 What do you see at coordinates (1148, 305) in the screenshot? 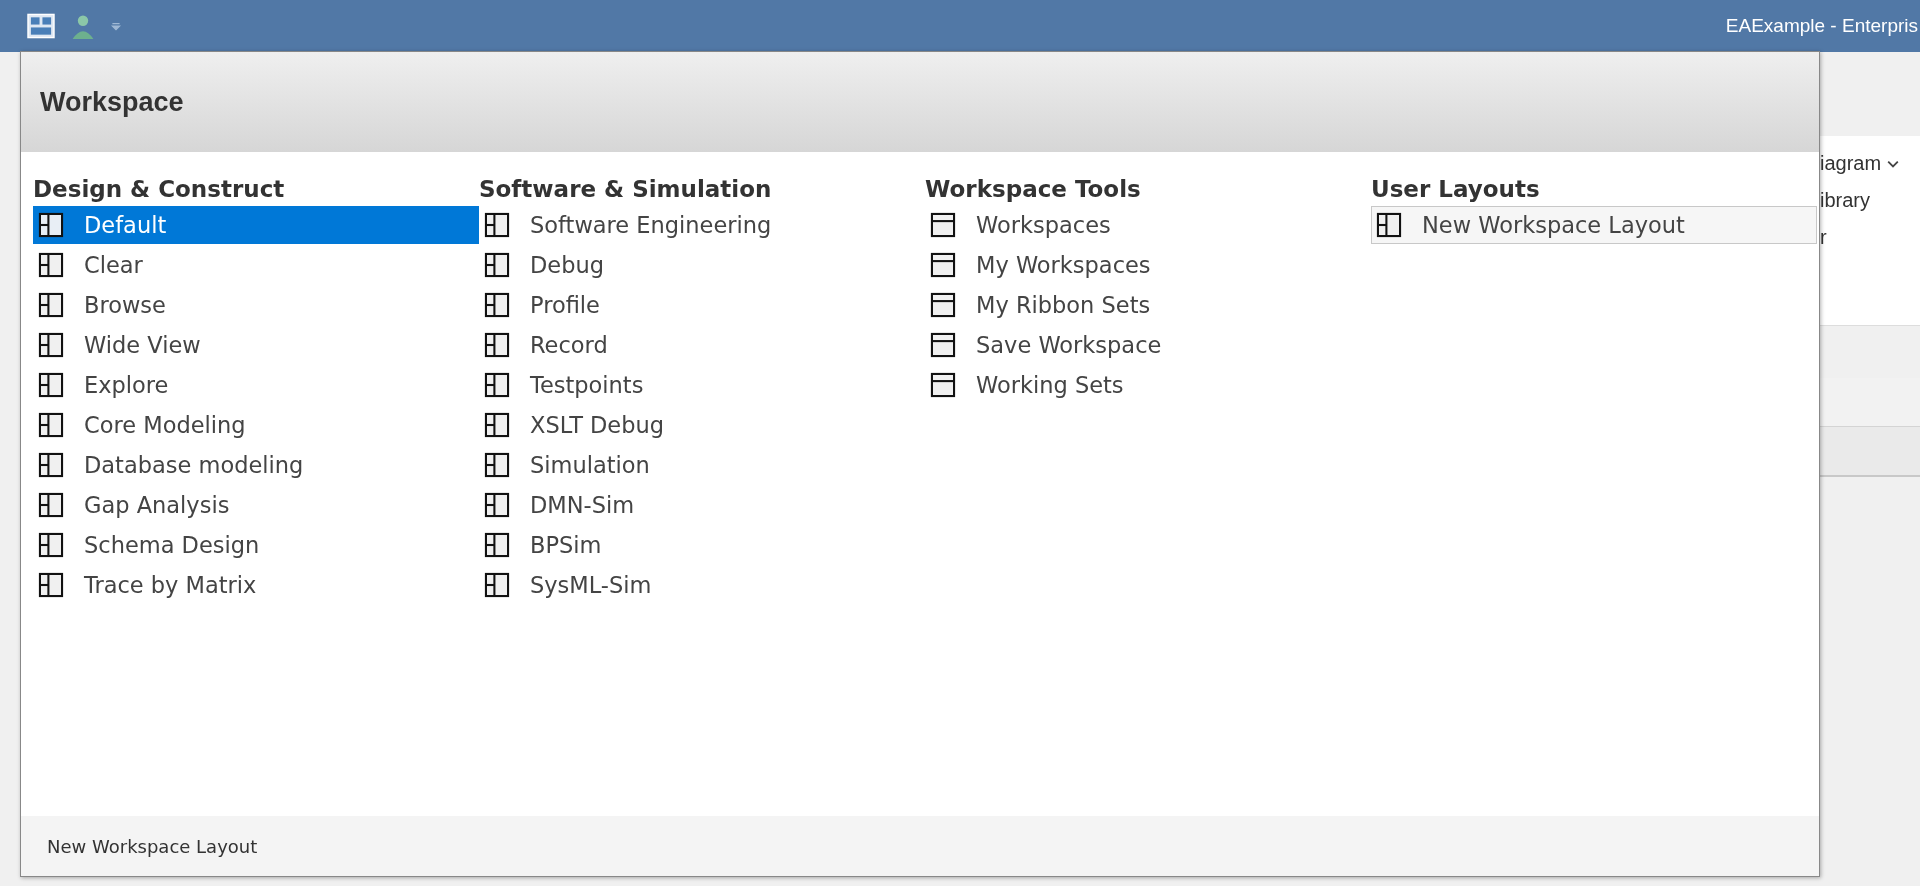
I see `layout-item: My Ribbon Sets` at bounding box center [1148, 305].